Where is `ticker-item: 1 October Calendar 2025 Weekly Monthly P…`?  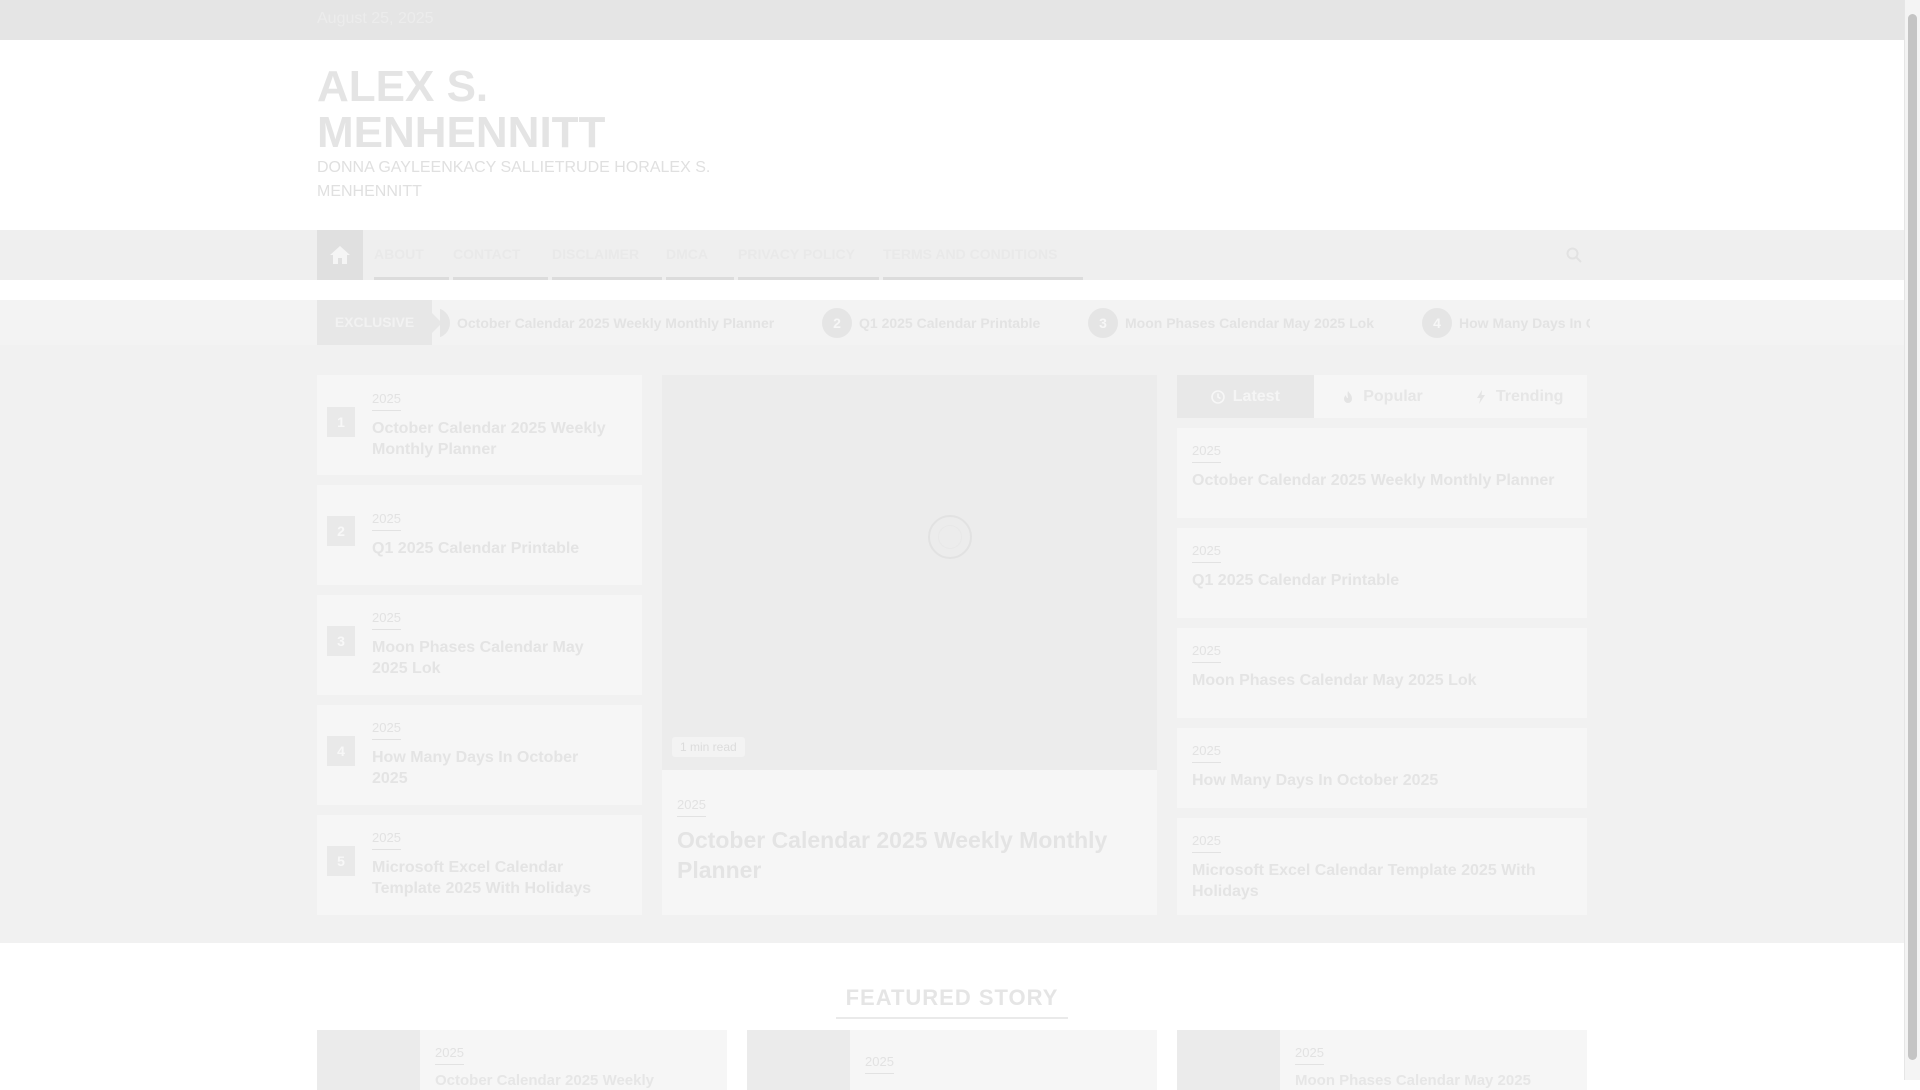 ticker-item: 1 October Calendar 2025 Weekly Monthly P… is located at coordinates (607, 322).